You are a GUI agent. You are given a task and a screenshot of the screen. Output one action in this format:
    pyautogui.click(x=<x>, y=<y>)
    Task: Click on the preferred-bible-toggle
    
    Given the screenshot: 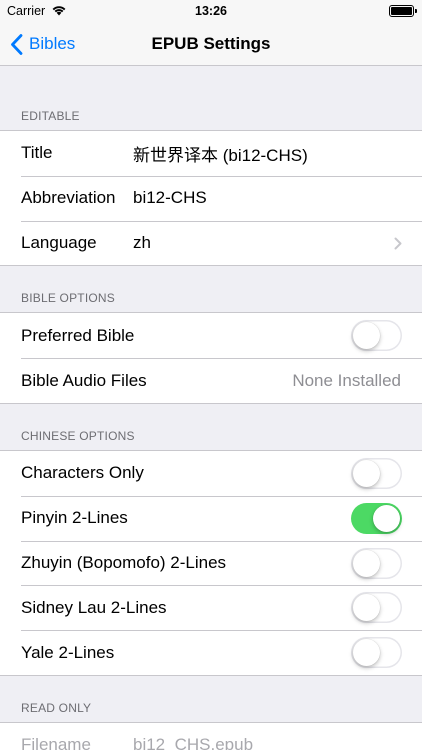 What is the action you would take?
    pyautogui.click(x=376, y=336)
    